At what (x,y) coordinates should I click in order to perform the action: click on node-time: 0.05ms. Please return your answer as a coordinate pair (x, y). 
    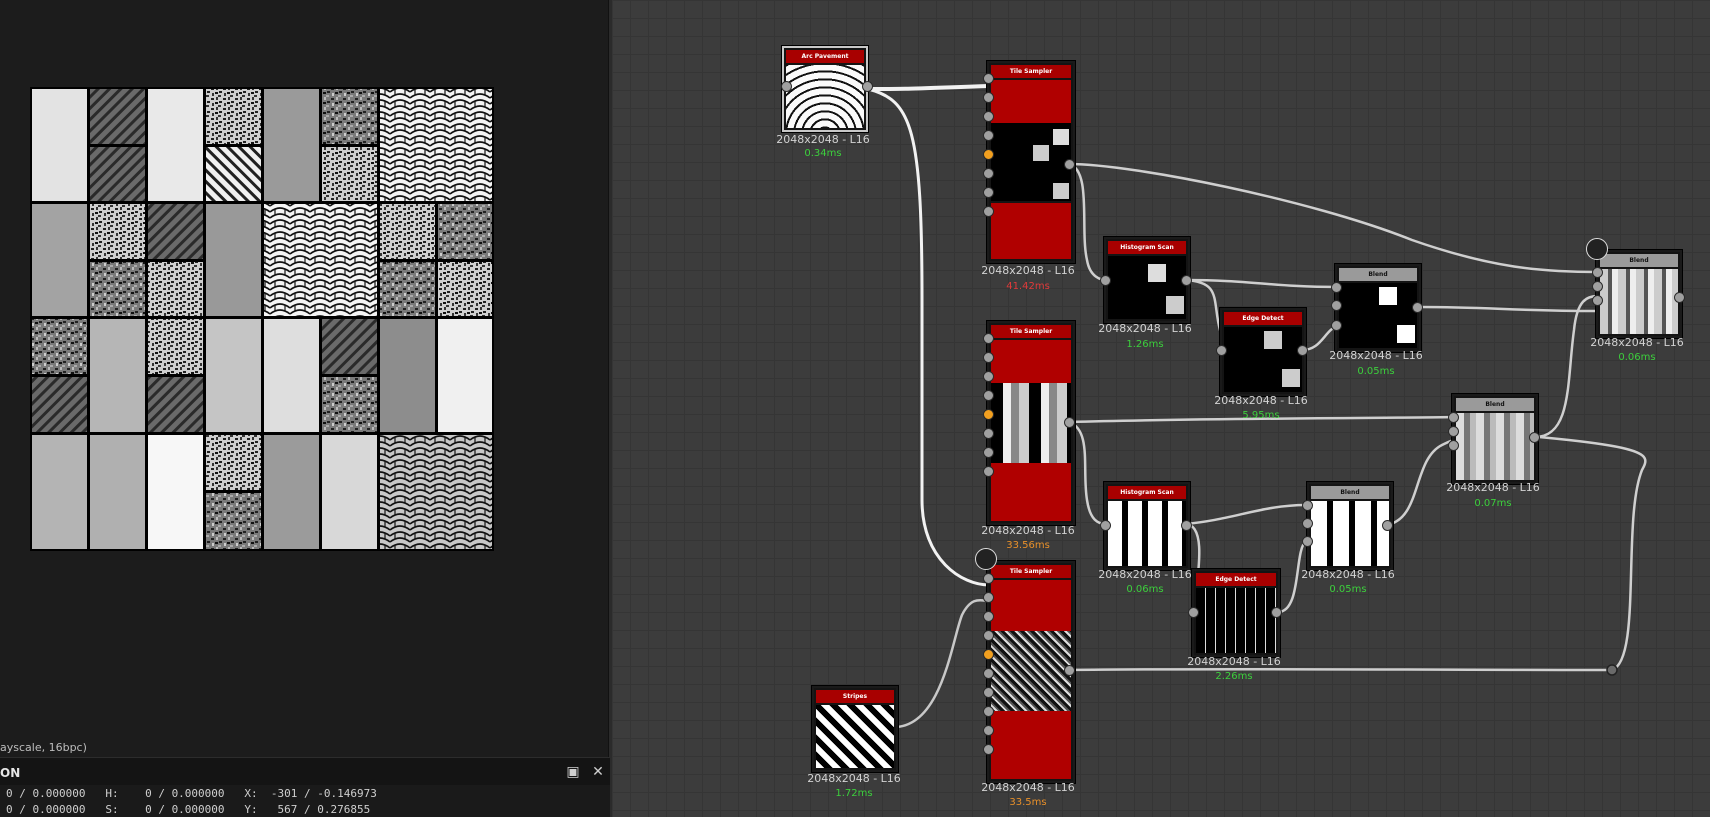
    Looking at the image, I should click on (1376, 371).